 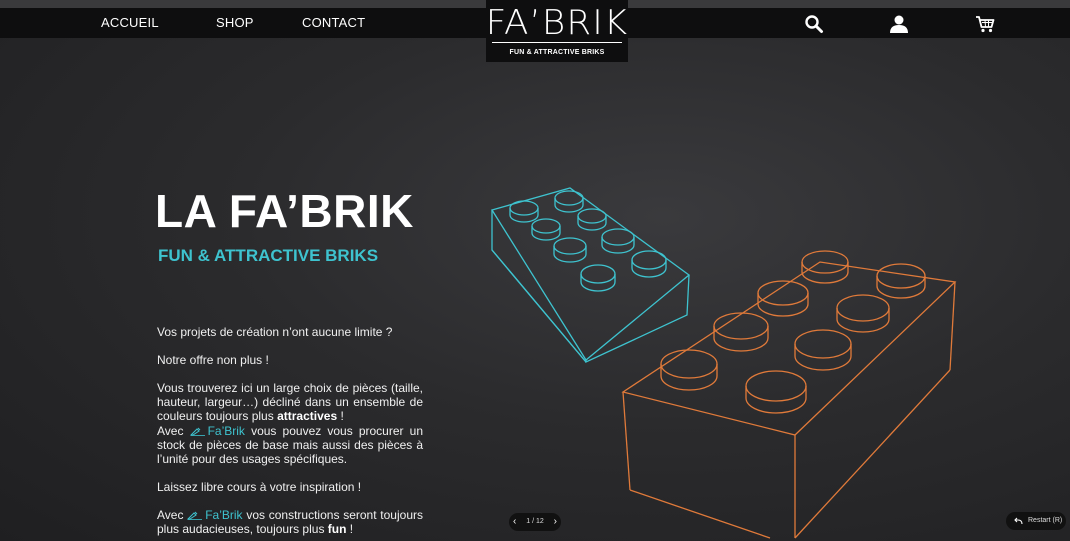 What do you see at coordinates (793, 332) in the screenshot?
I see `orange-studs` at bounding box center [793, 332].